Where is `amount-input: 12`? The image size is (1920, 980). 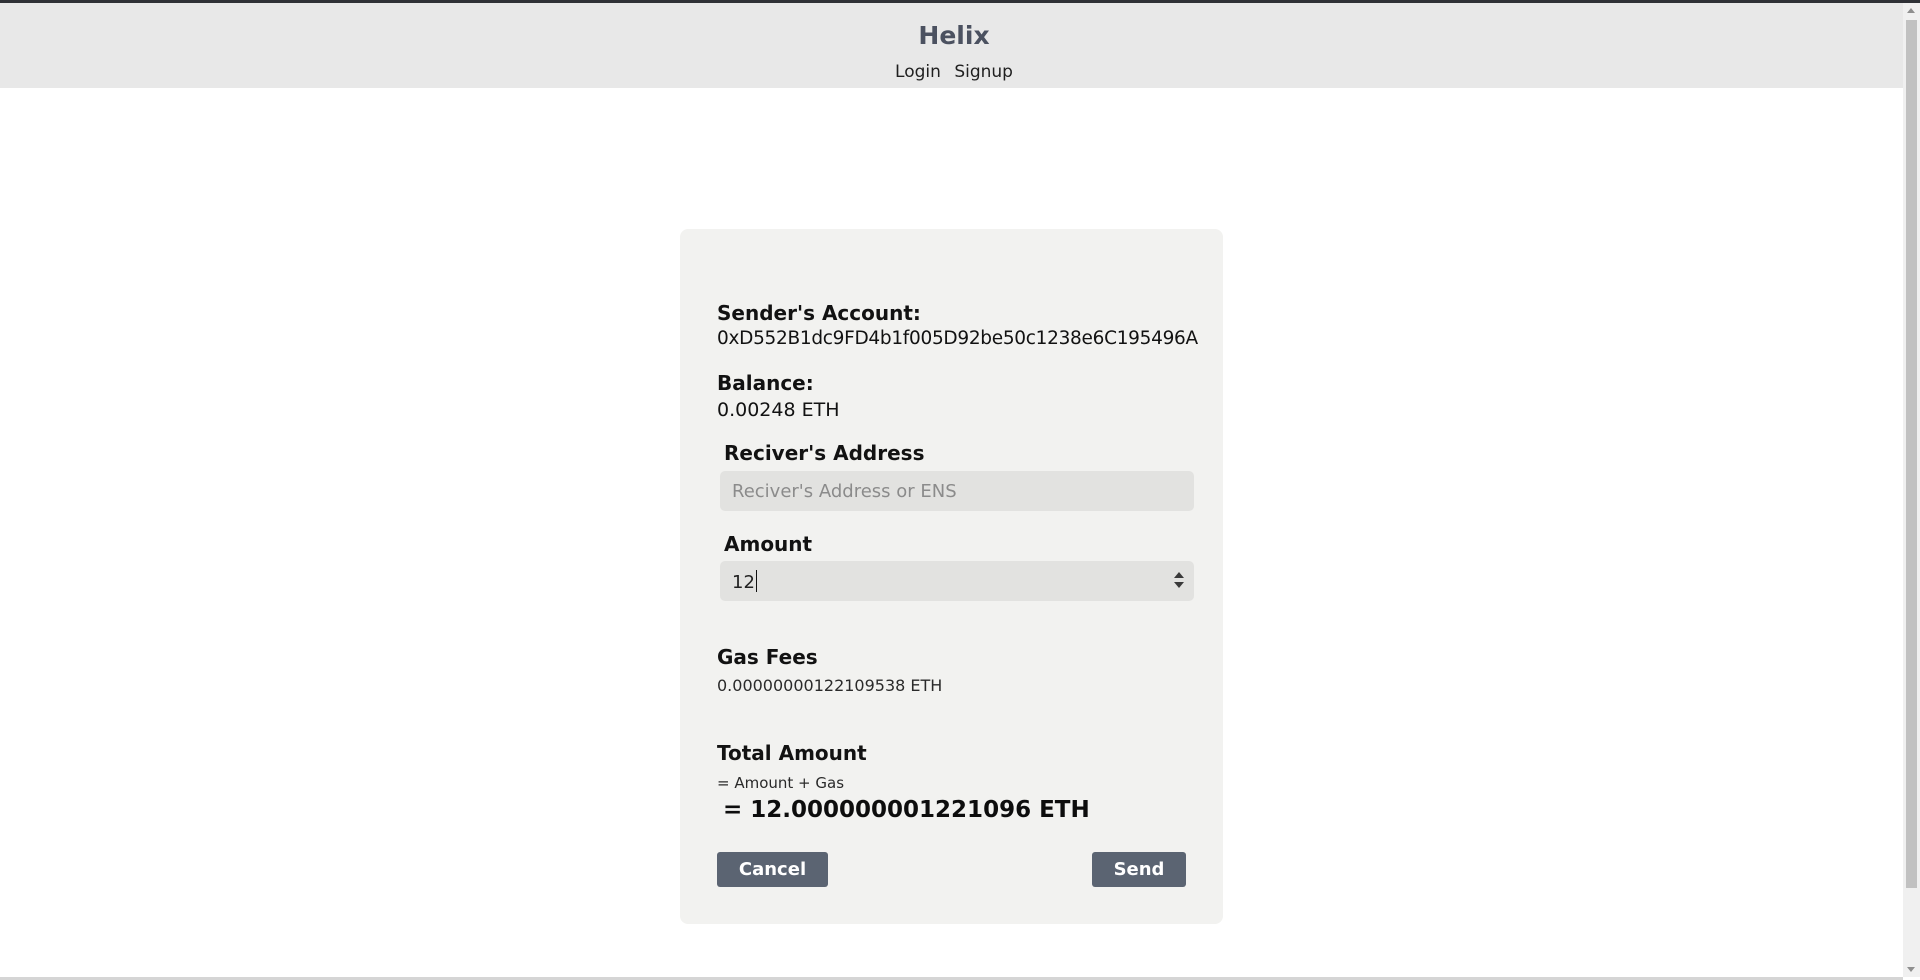 amount-input: 12 is located at coordinates (957, 581).